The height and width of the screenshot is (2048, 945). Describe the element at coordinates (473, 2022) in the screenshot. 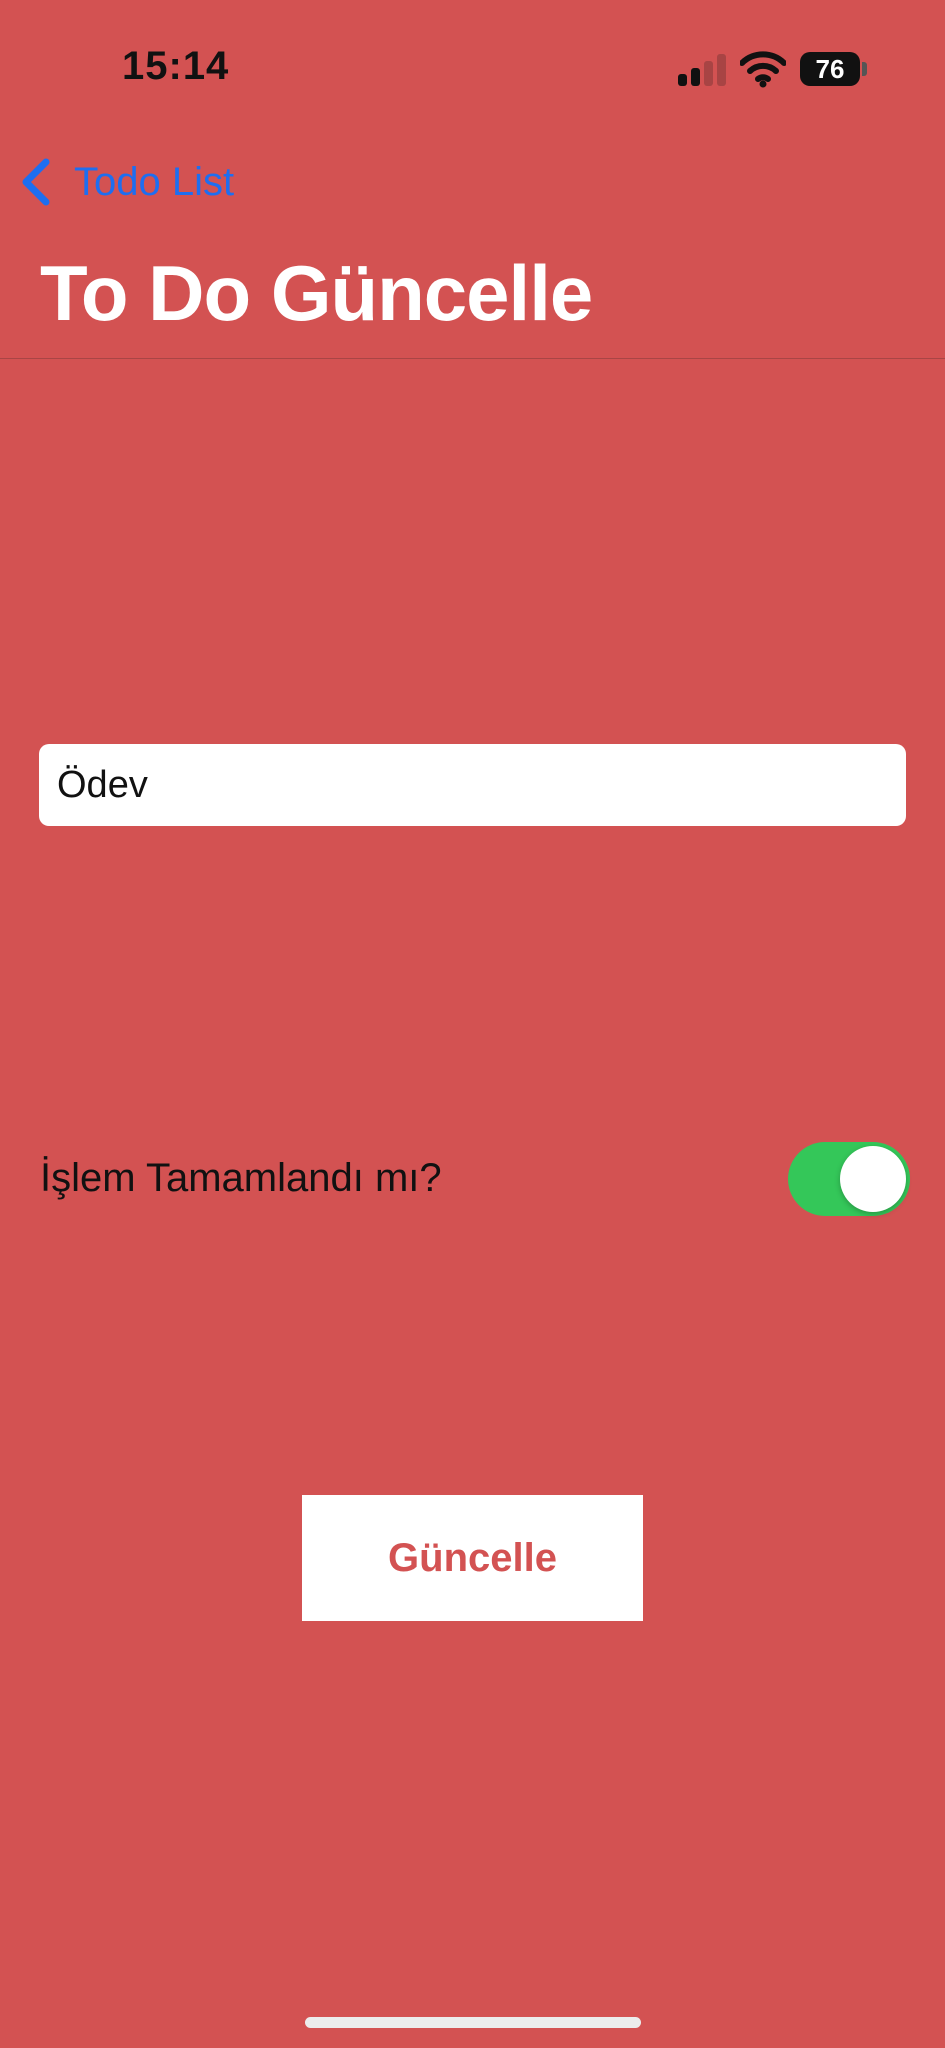

I see `home-indicator` at that location.